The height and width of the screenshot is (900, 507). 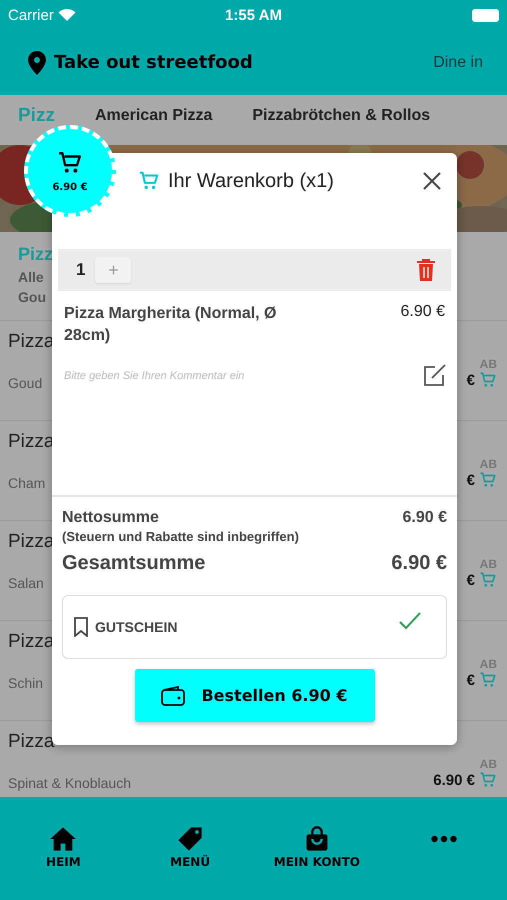 I want to click on dialog-title: Ihr Warenkorb (x1), so click(x=251, y=181).